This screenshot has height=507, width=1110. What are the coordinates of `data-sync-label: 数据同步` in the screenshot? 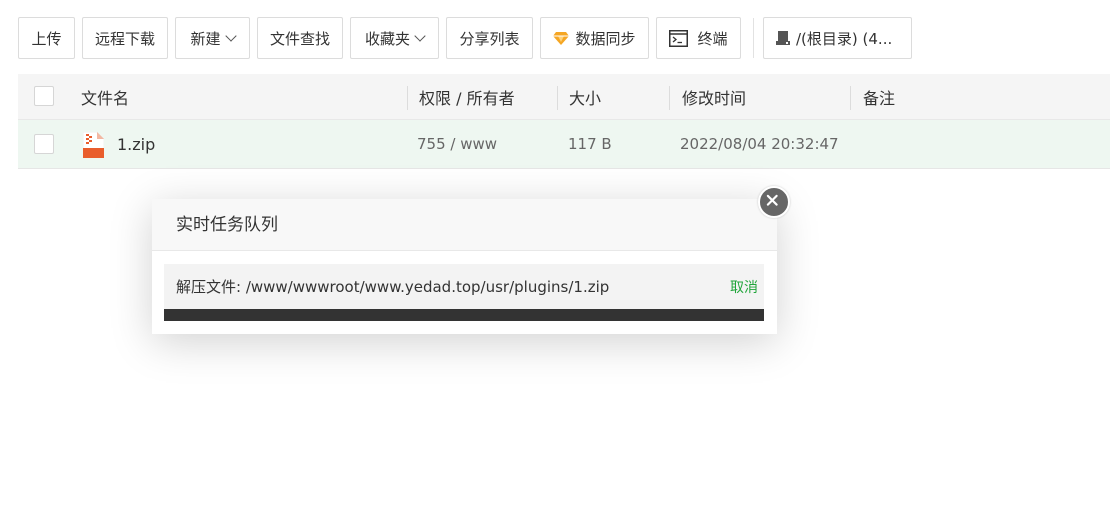 It's located at (605, 38).